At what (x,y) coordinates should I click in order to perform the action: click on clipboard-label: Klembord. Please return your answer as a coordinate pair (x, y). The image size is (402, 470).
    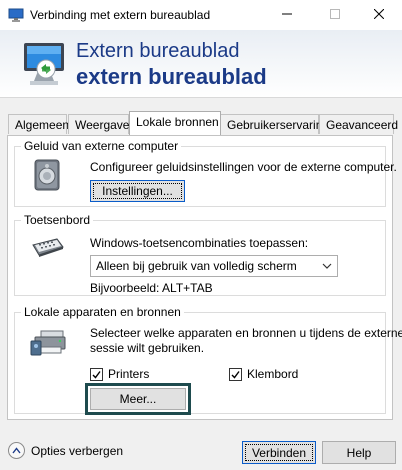
    Looking at the image, I should click on (273, 374).